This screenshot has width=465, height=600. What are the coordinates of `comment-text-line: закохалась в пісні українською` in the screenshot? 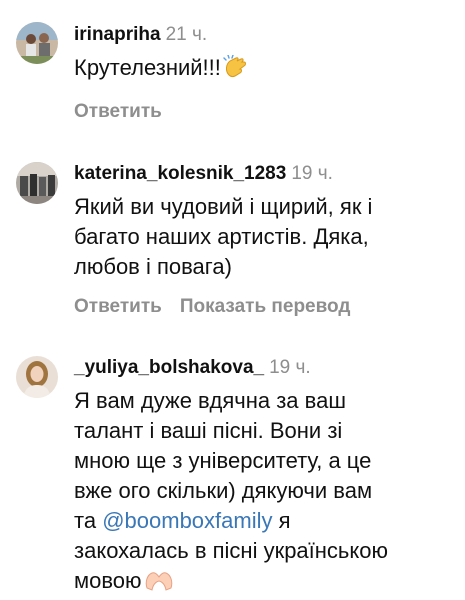 It's located at (231, 550).